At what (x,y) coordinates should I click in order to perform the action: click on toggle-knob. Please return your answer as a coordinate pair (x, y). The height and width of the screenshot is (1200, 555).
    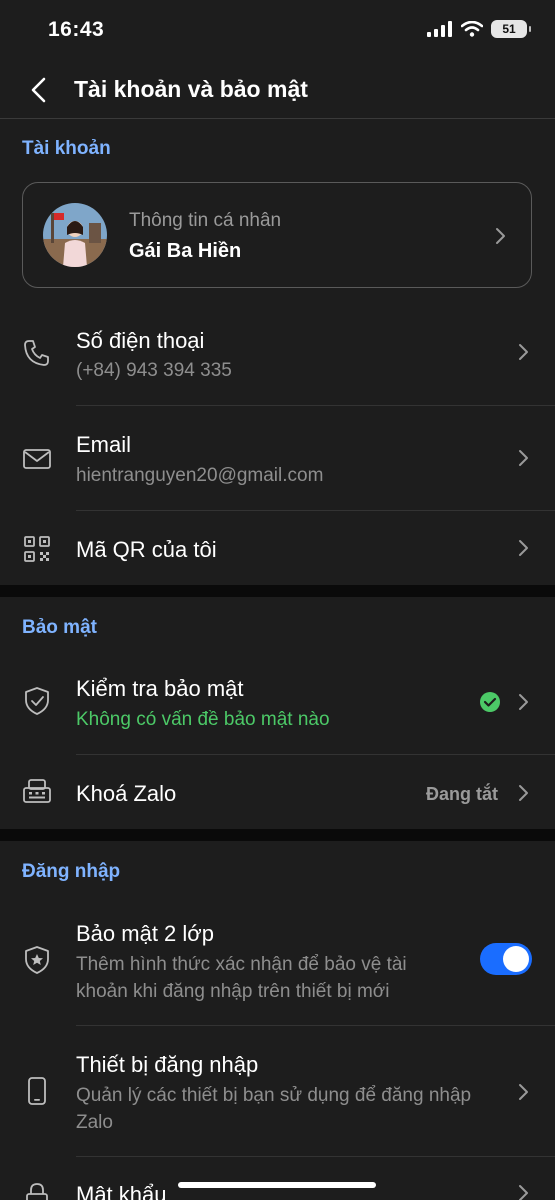
    Looking at the image, I should click on (516, 959).